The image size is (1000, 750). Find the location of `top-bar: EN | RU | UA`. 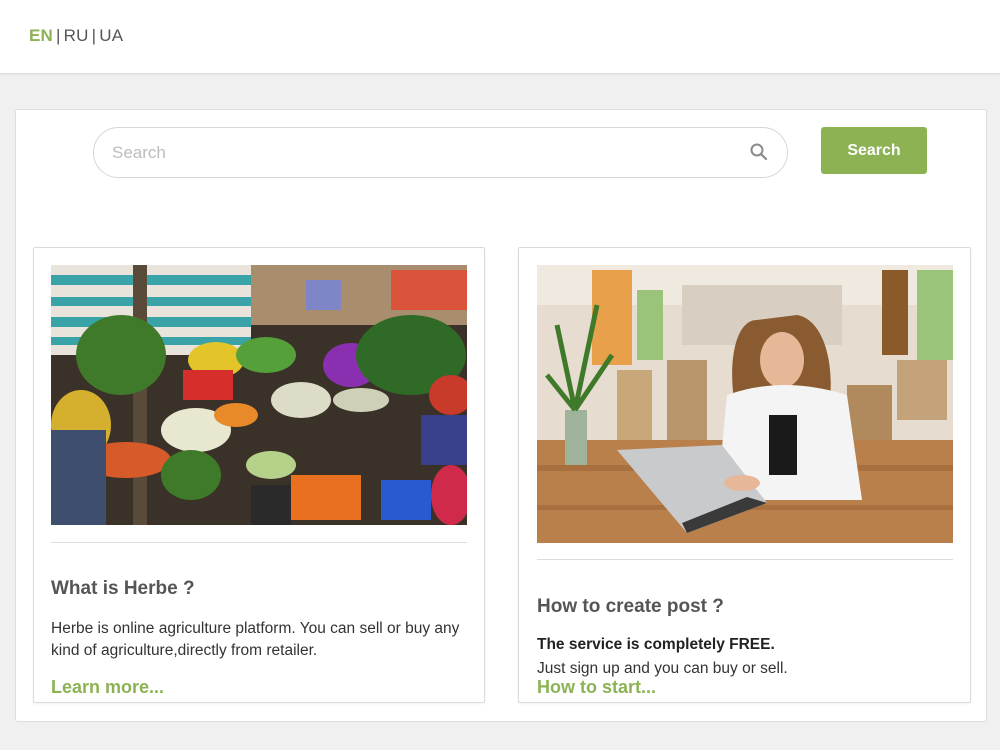

top-bar: EN | RU | UA is located at coordinates (500, 37).